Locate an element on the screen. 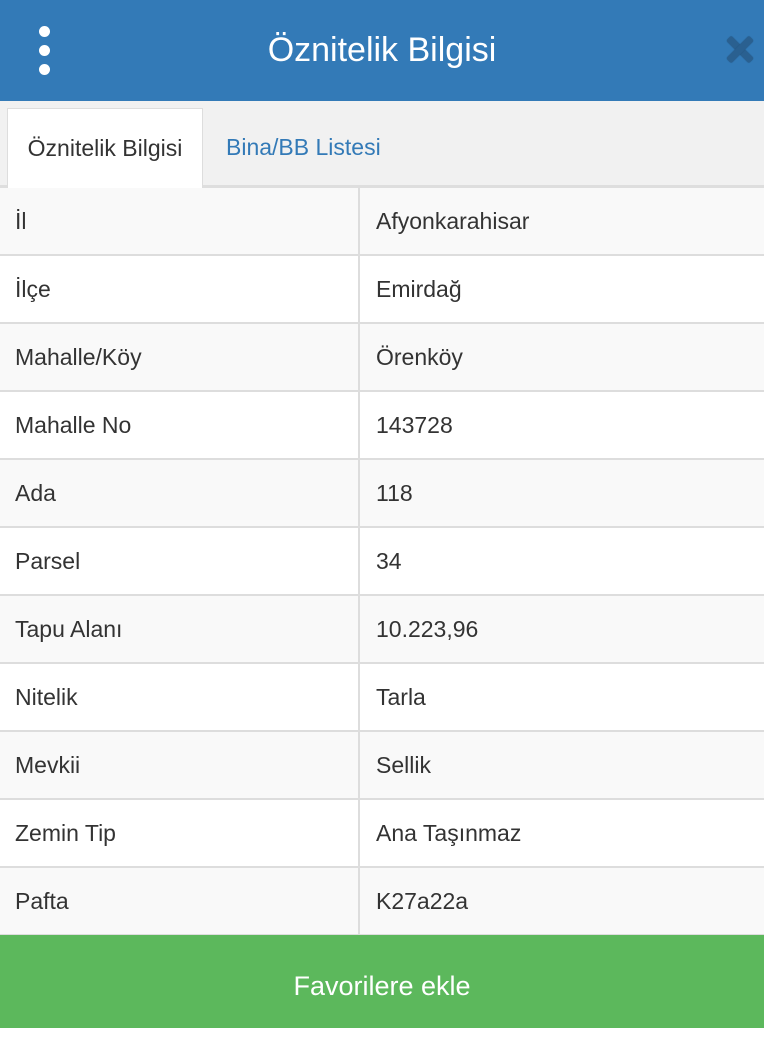 The height and width of the screenshot is (1037, 764). attribute-value: Emirdağ is located at coordinates (419, 289).